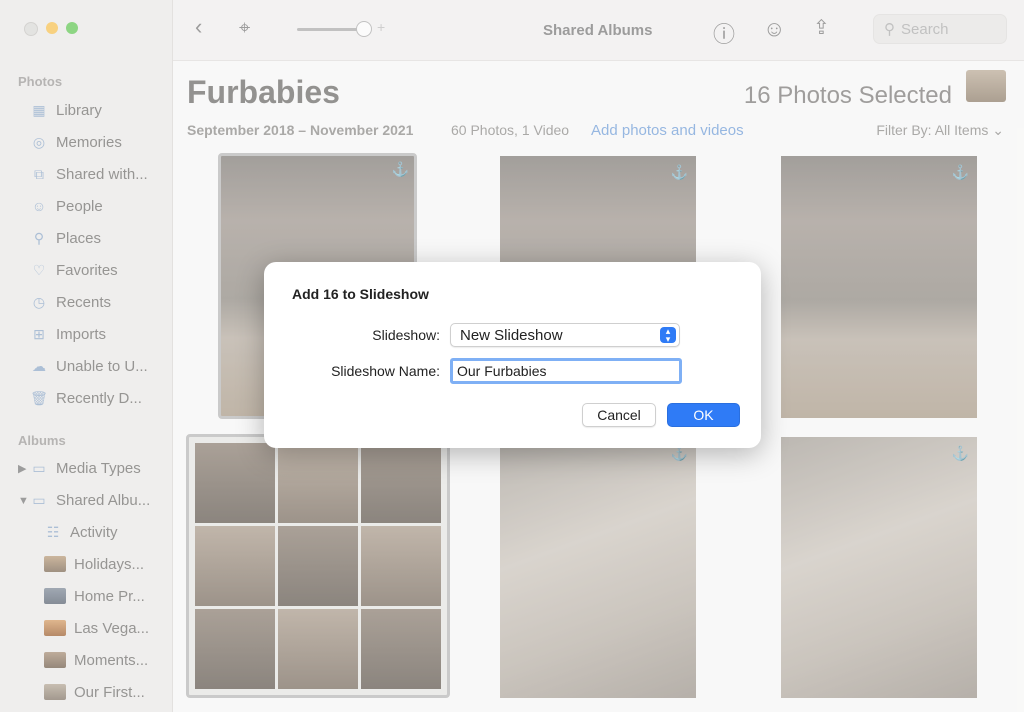 This screenshot has width=1024, height=712. Describe the element at coordinates (703, 415) in the screenshot. I see `ok-button: OK` at that location.